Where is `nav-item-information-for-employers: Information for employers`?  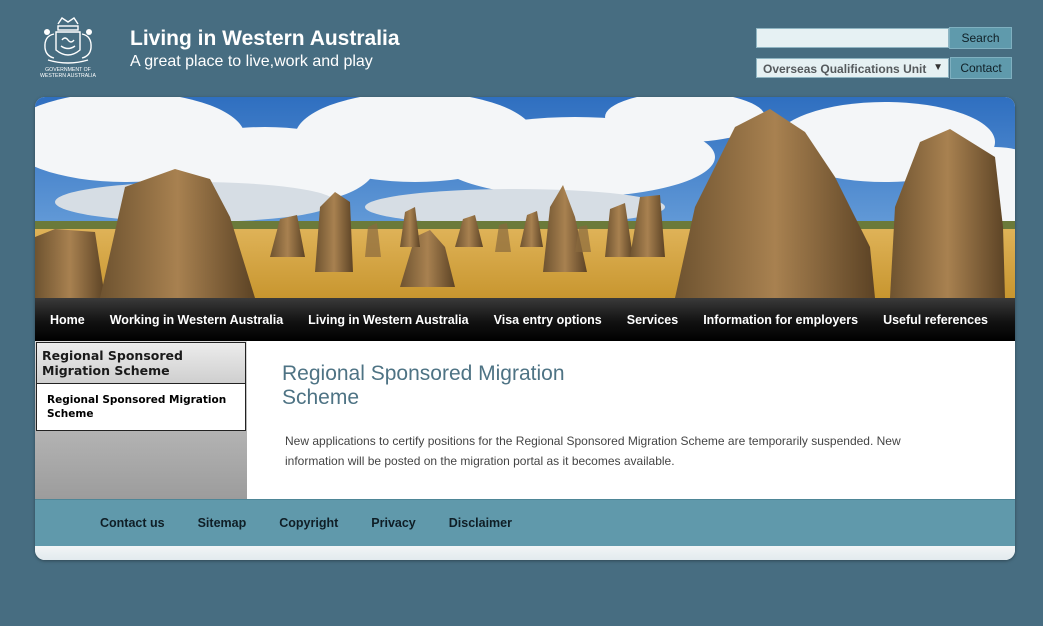
nav-item-information-for-employers: Information for employers is located at coordinates (780, 320).